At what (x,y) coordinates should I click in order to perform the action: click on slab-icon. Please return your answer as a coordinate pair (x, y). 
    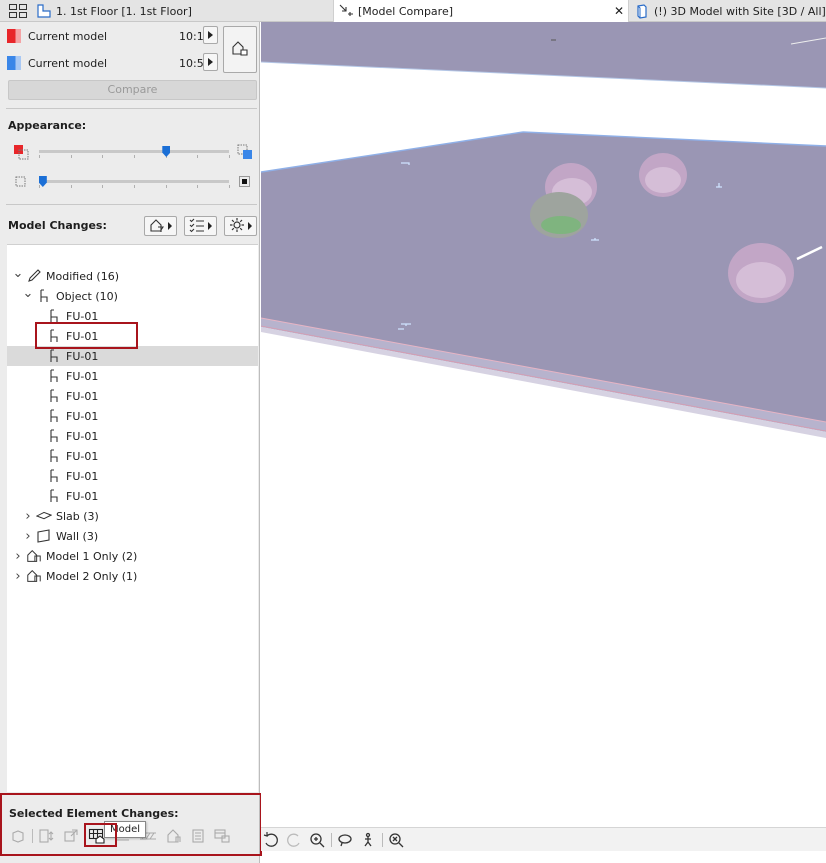
    Looking at the image, I should click on (44, 516).